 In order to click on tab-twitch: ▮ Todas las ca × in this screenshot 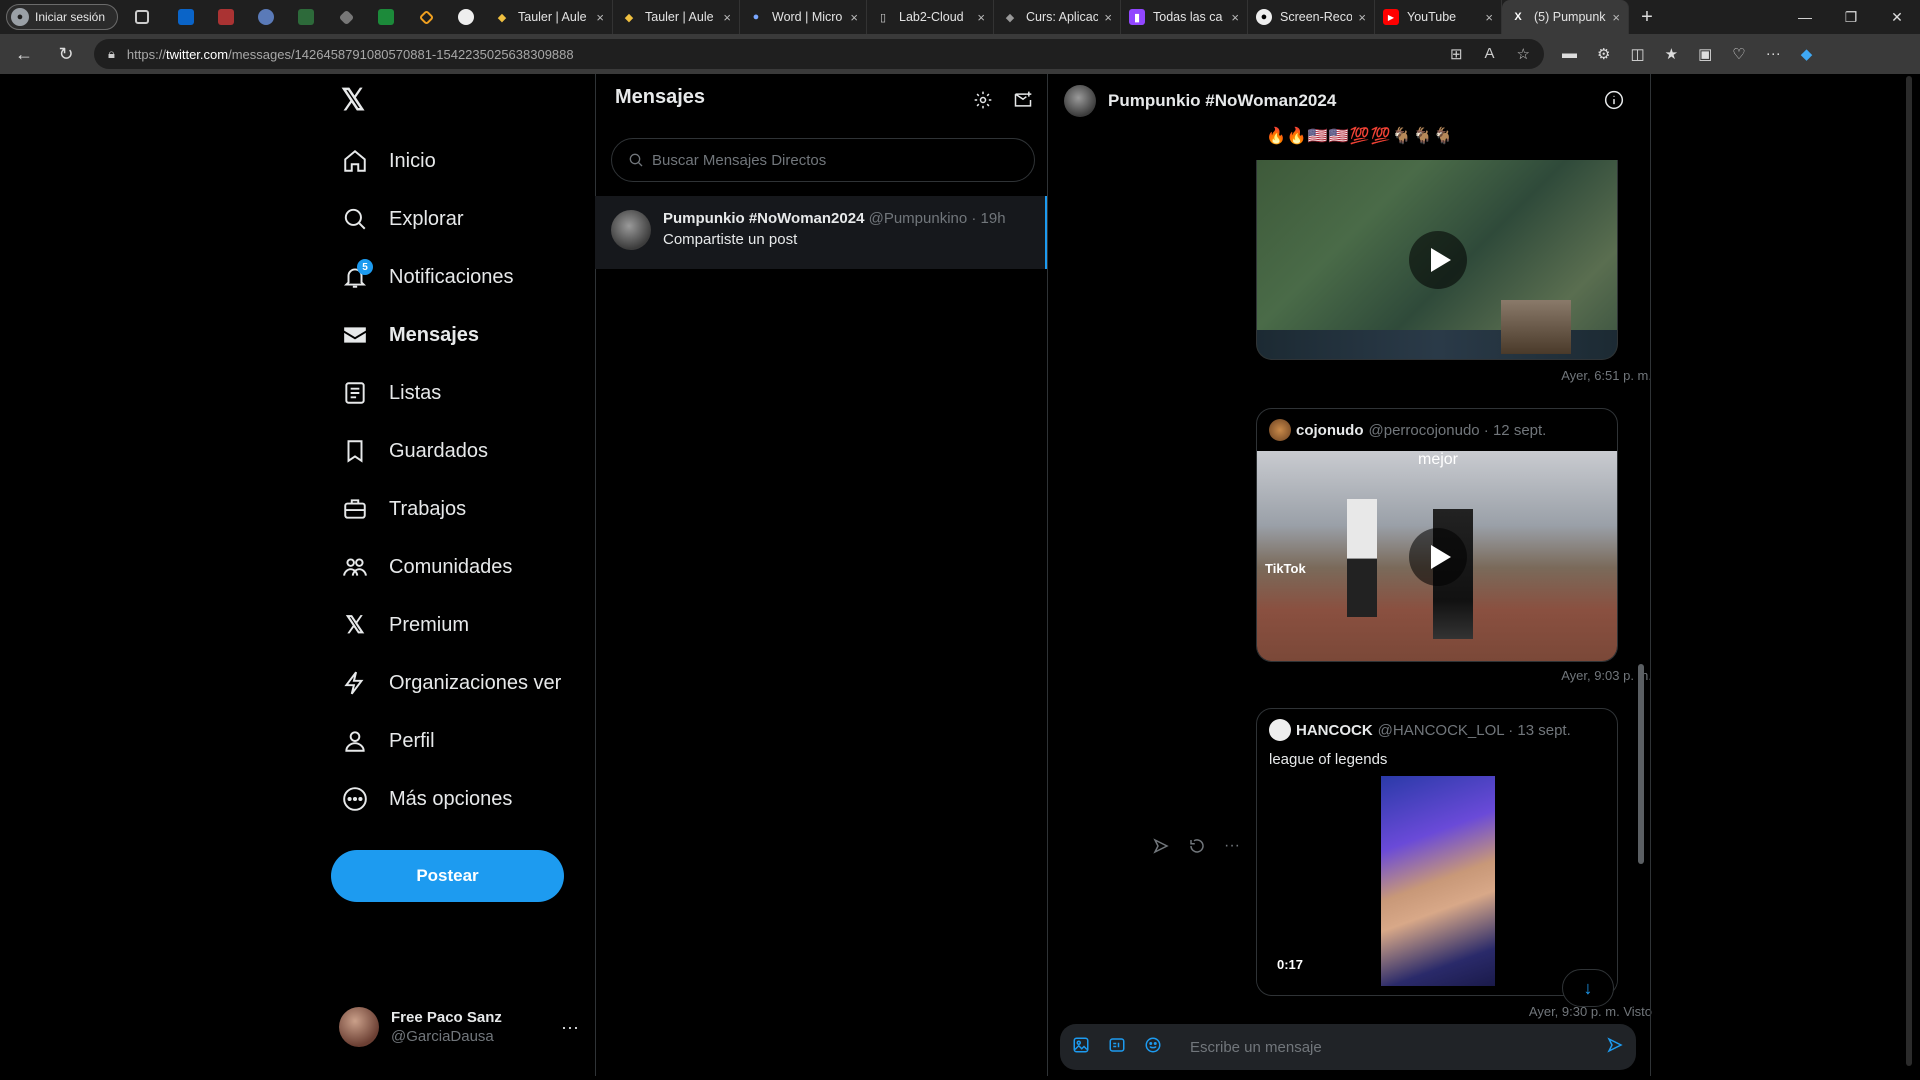, I will do `click(1184, 17)`.